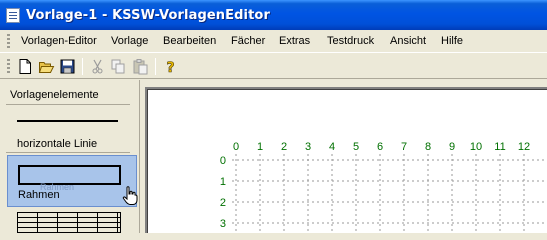  I want to click on menu-grip, so click(8, 41).